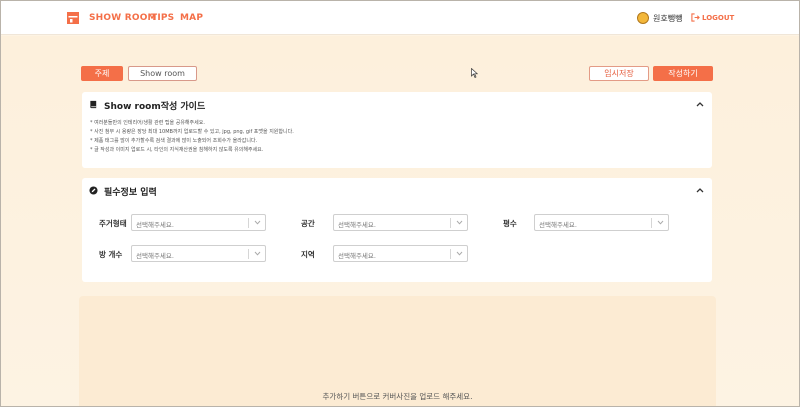 This screenshot has width=800, height=407. What do you see at coordinates (130, 193) in the screenshot?
I see `required-title: 필수정보 입력` at bounding box center [130, 193].